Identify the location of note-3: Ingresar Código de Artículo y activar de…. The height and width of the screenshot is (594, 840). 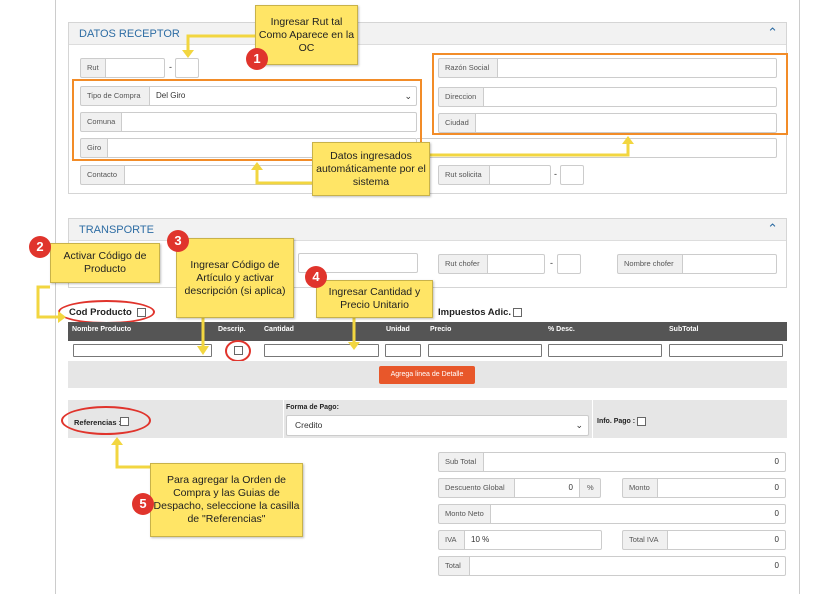
(235, 278).